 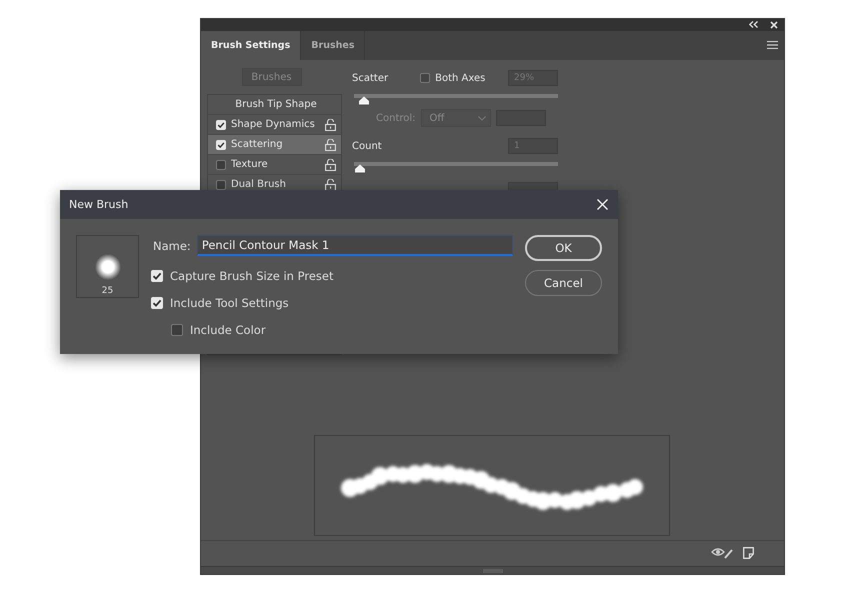 I want to click on checkbox-label: Capture Brush Size in Preset, so click(x=252, y=275).